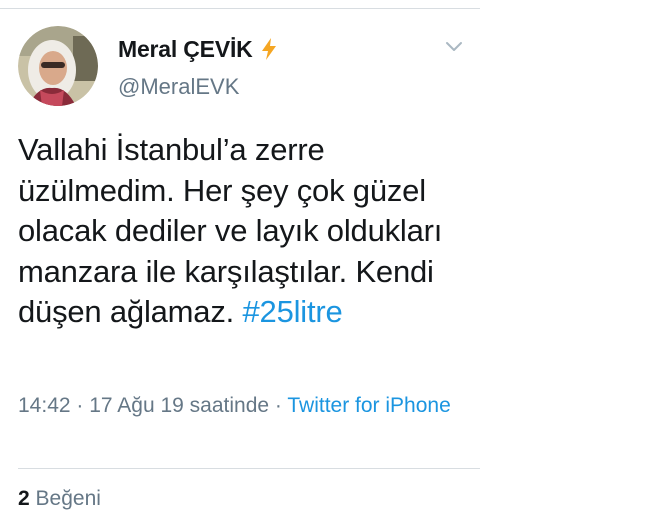 The height and width of the screenshot is (522, 650). I want to click on likes-label: Beğeni, so click(68, 498).